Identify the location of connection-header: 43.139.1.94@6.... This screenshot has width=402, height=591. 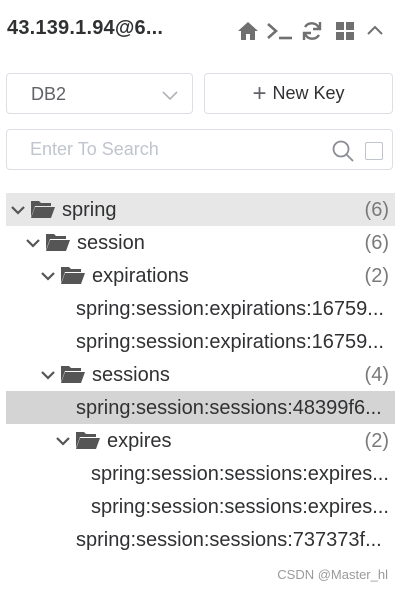
(201, 31).